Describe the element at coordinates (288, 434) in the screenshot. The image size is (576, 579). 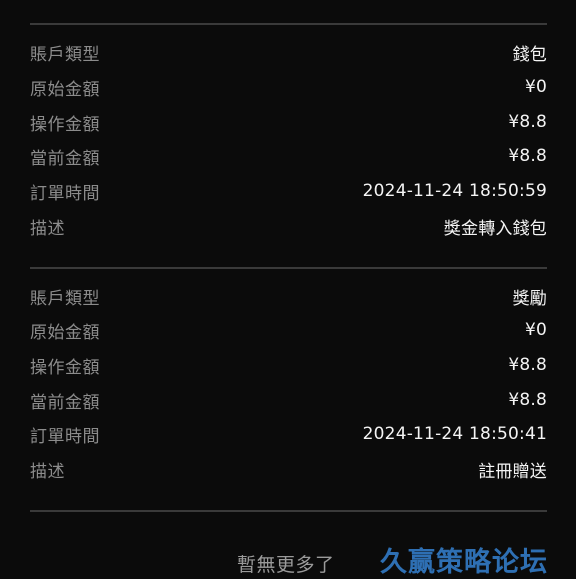
I see `order-time-row: 訂單時間 2024-11-24 18:50:41` at that location.